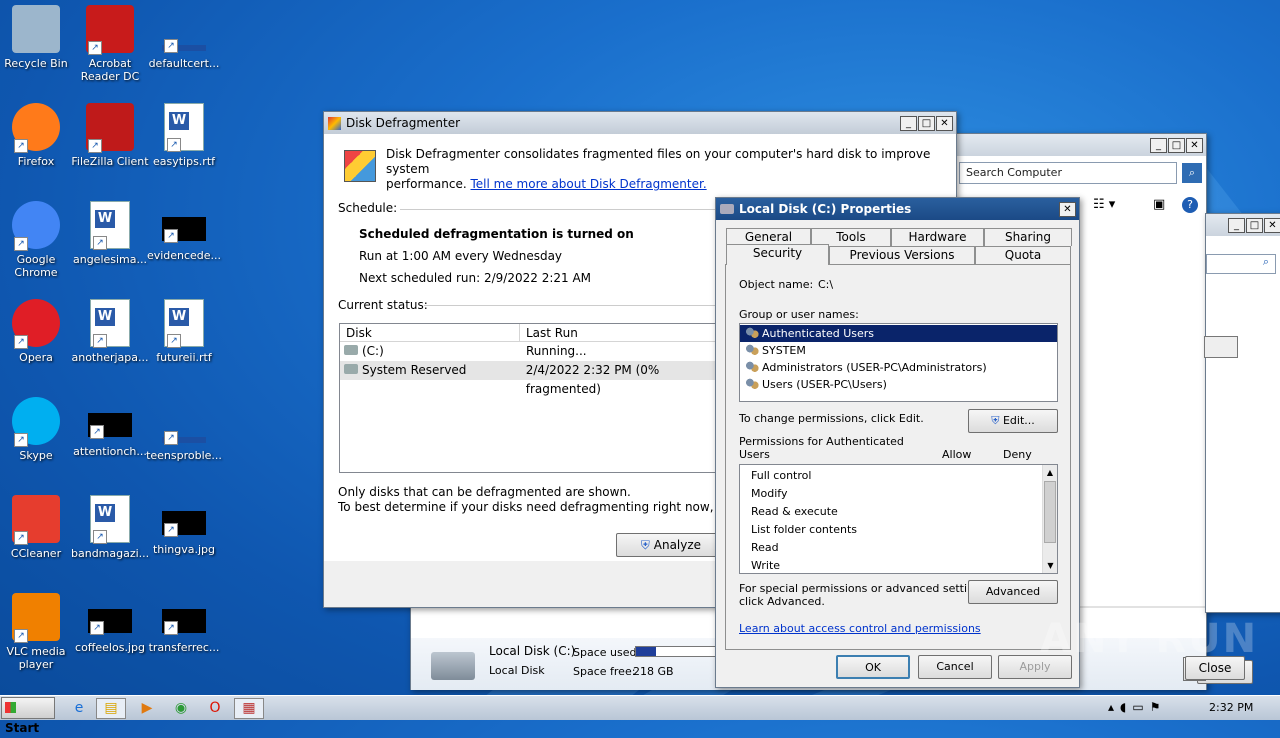 This screenshot has width=1280, height=738. What do you see at coordinates (1159, 204) in the screenshot?
I see `preview-pane-icon: ▣` at bounding box center [1159, 204].